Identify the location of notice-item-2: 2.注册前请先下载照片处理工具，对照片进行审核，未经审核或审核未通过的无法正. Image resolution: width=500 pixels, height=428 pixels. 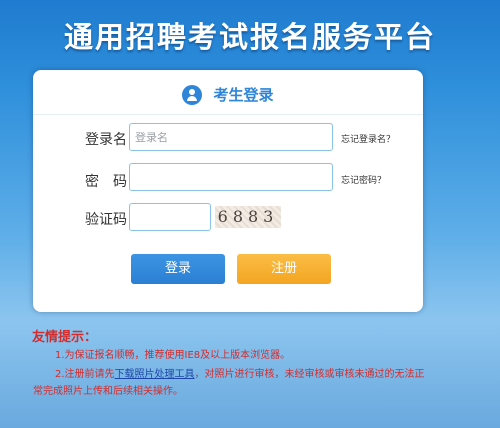
(240, 374).